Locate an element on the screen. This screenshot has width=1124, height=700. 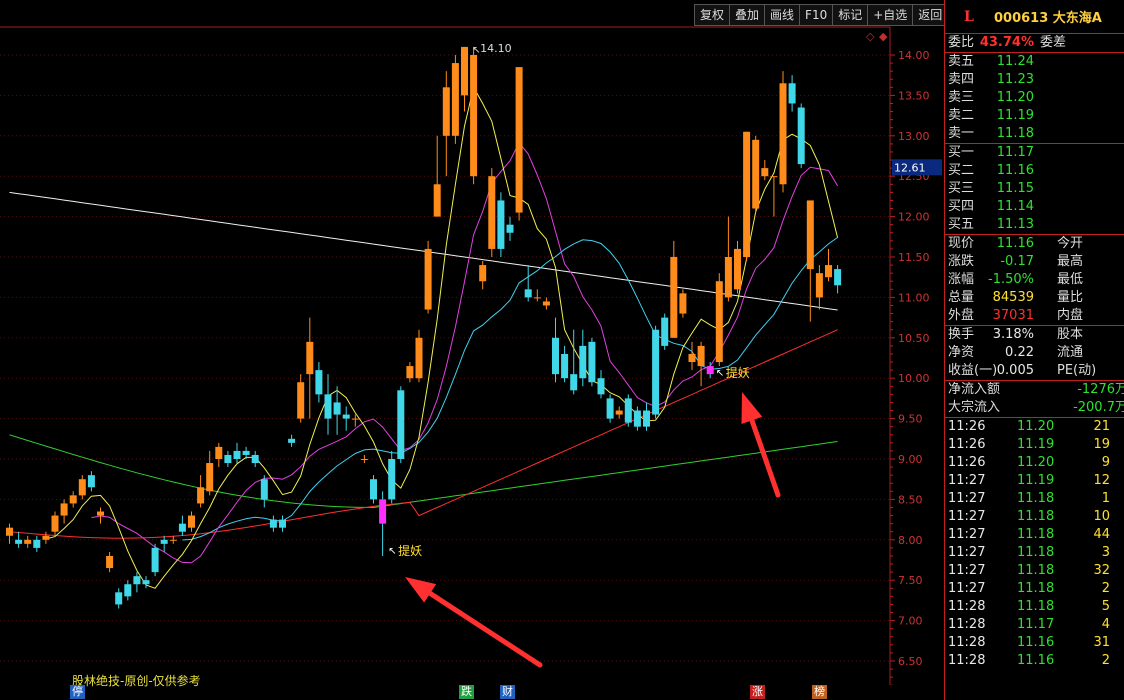
diamond-icon: ◇ is located at coordinates (870, 36).